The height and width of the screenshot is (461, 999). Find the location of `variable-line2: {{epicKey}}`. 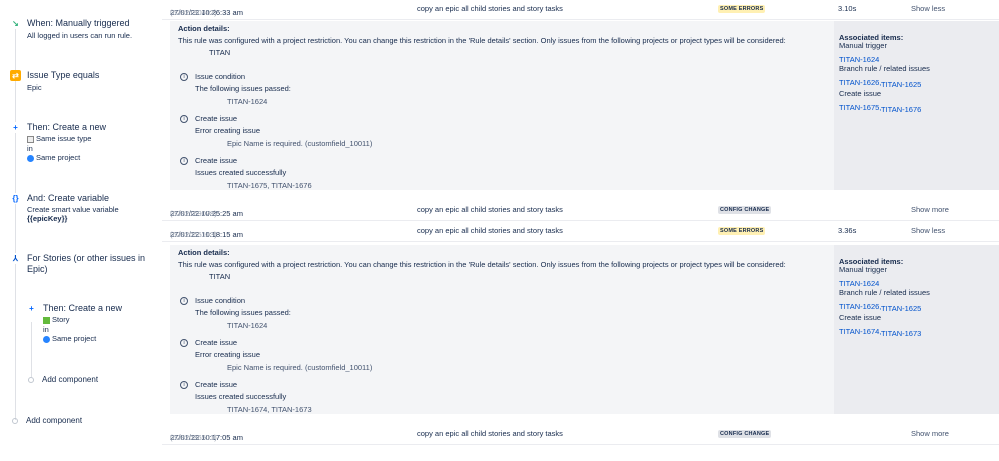

variable-line2: {{epicKey}} is located at coordinates (47, 218).